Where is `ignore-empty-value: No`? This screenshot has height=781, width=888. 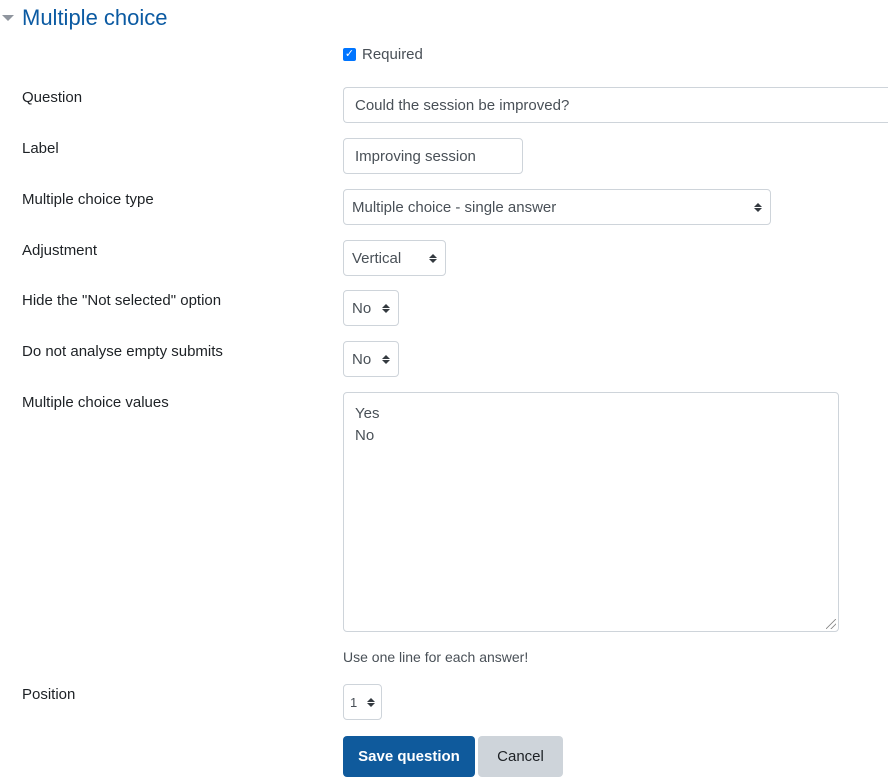
ignore-empty-value: No is located at coordinates (362, 359).